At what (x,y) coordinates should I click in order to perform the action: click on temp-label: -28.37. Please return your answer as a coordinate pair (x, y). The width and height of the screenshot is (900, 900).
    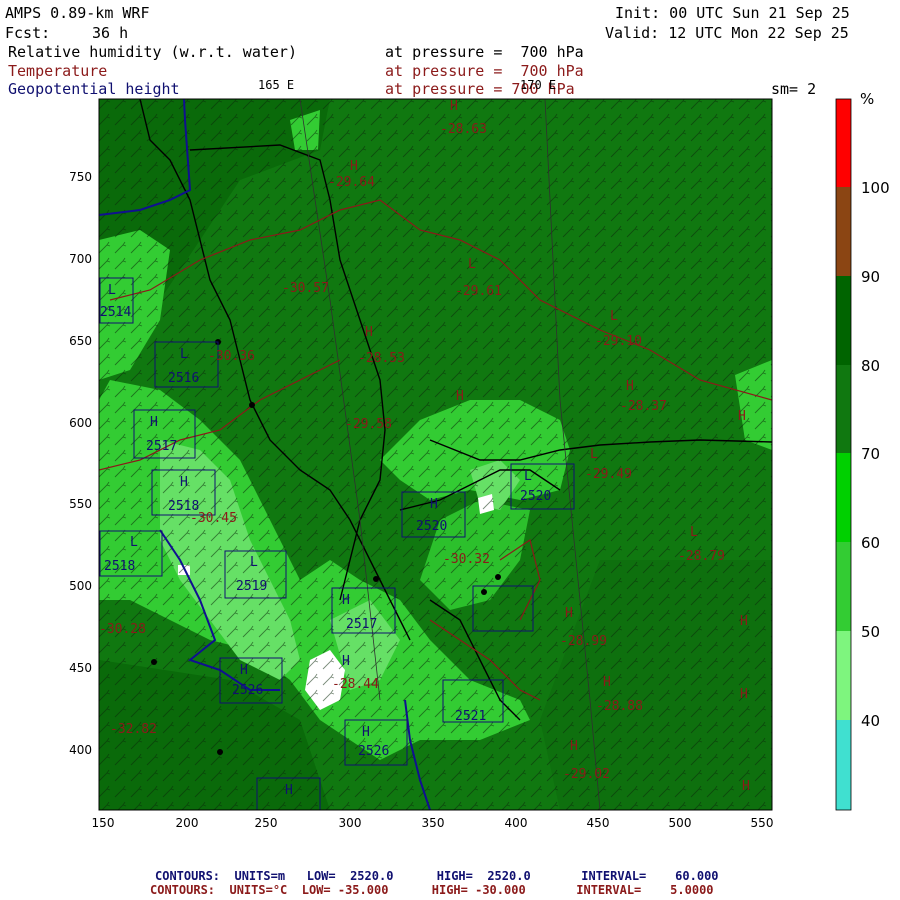
    Looking at the image, I should click on (643, 406).